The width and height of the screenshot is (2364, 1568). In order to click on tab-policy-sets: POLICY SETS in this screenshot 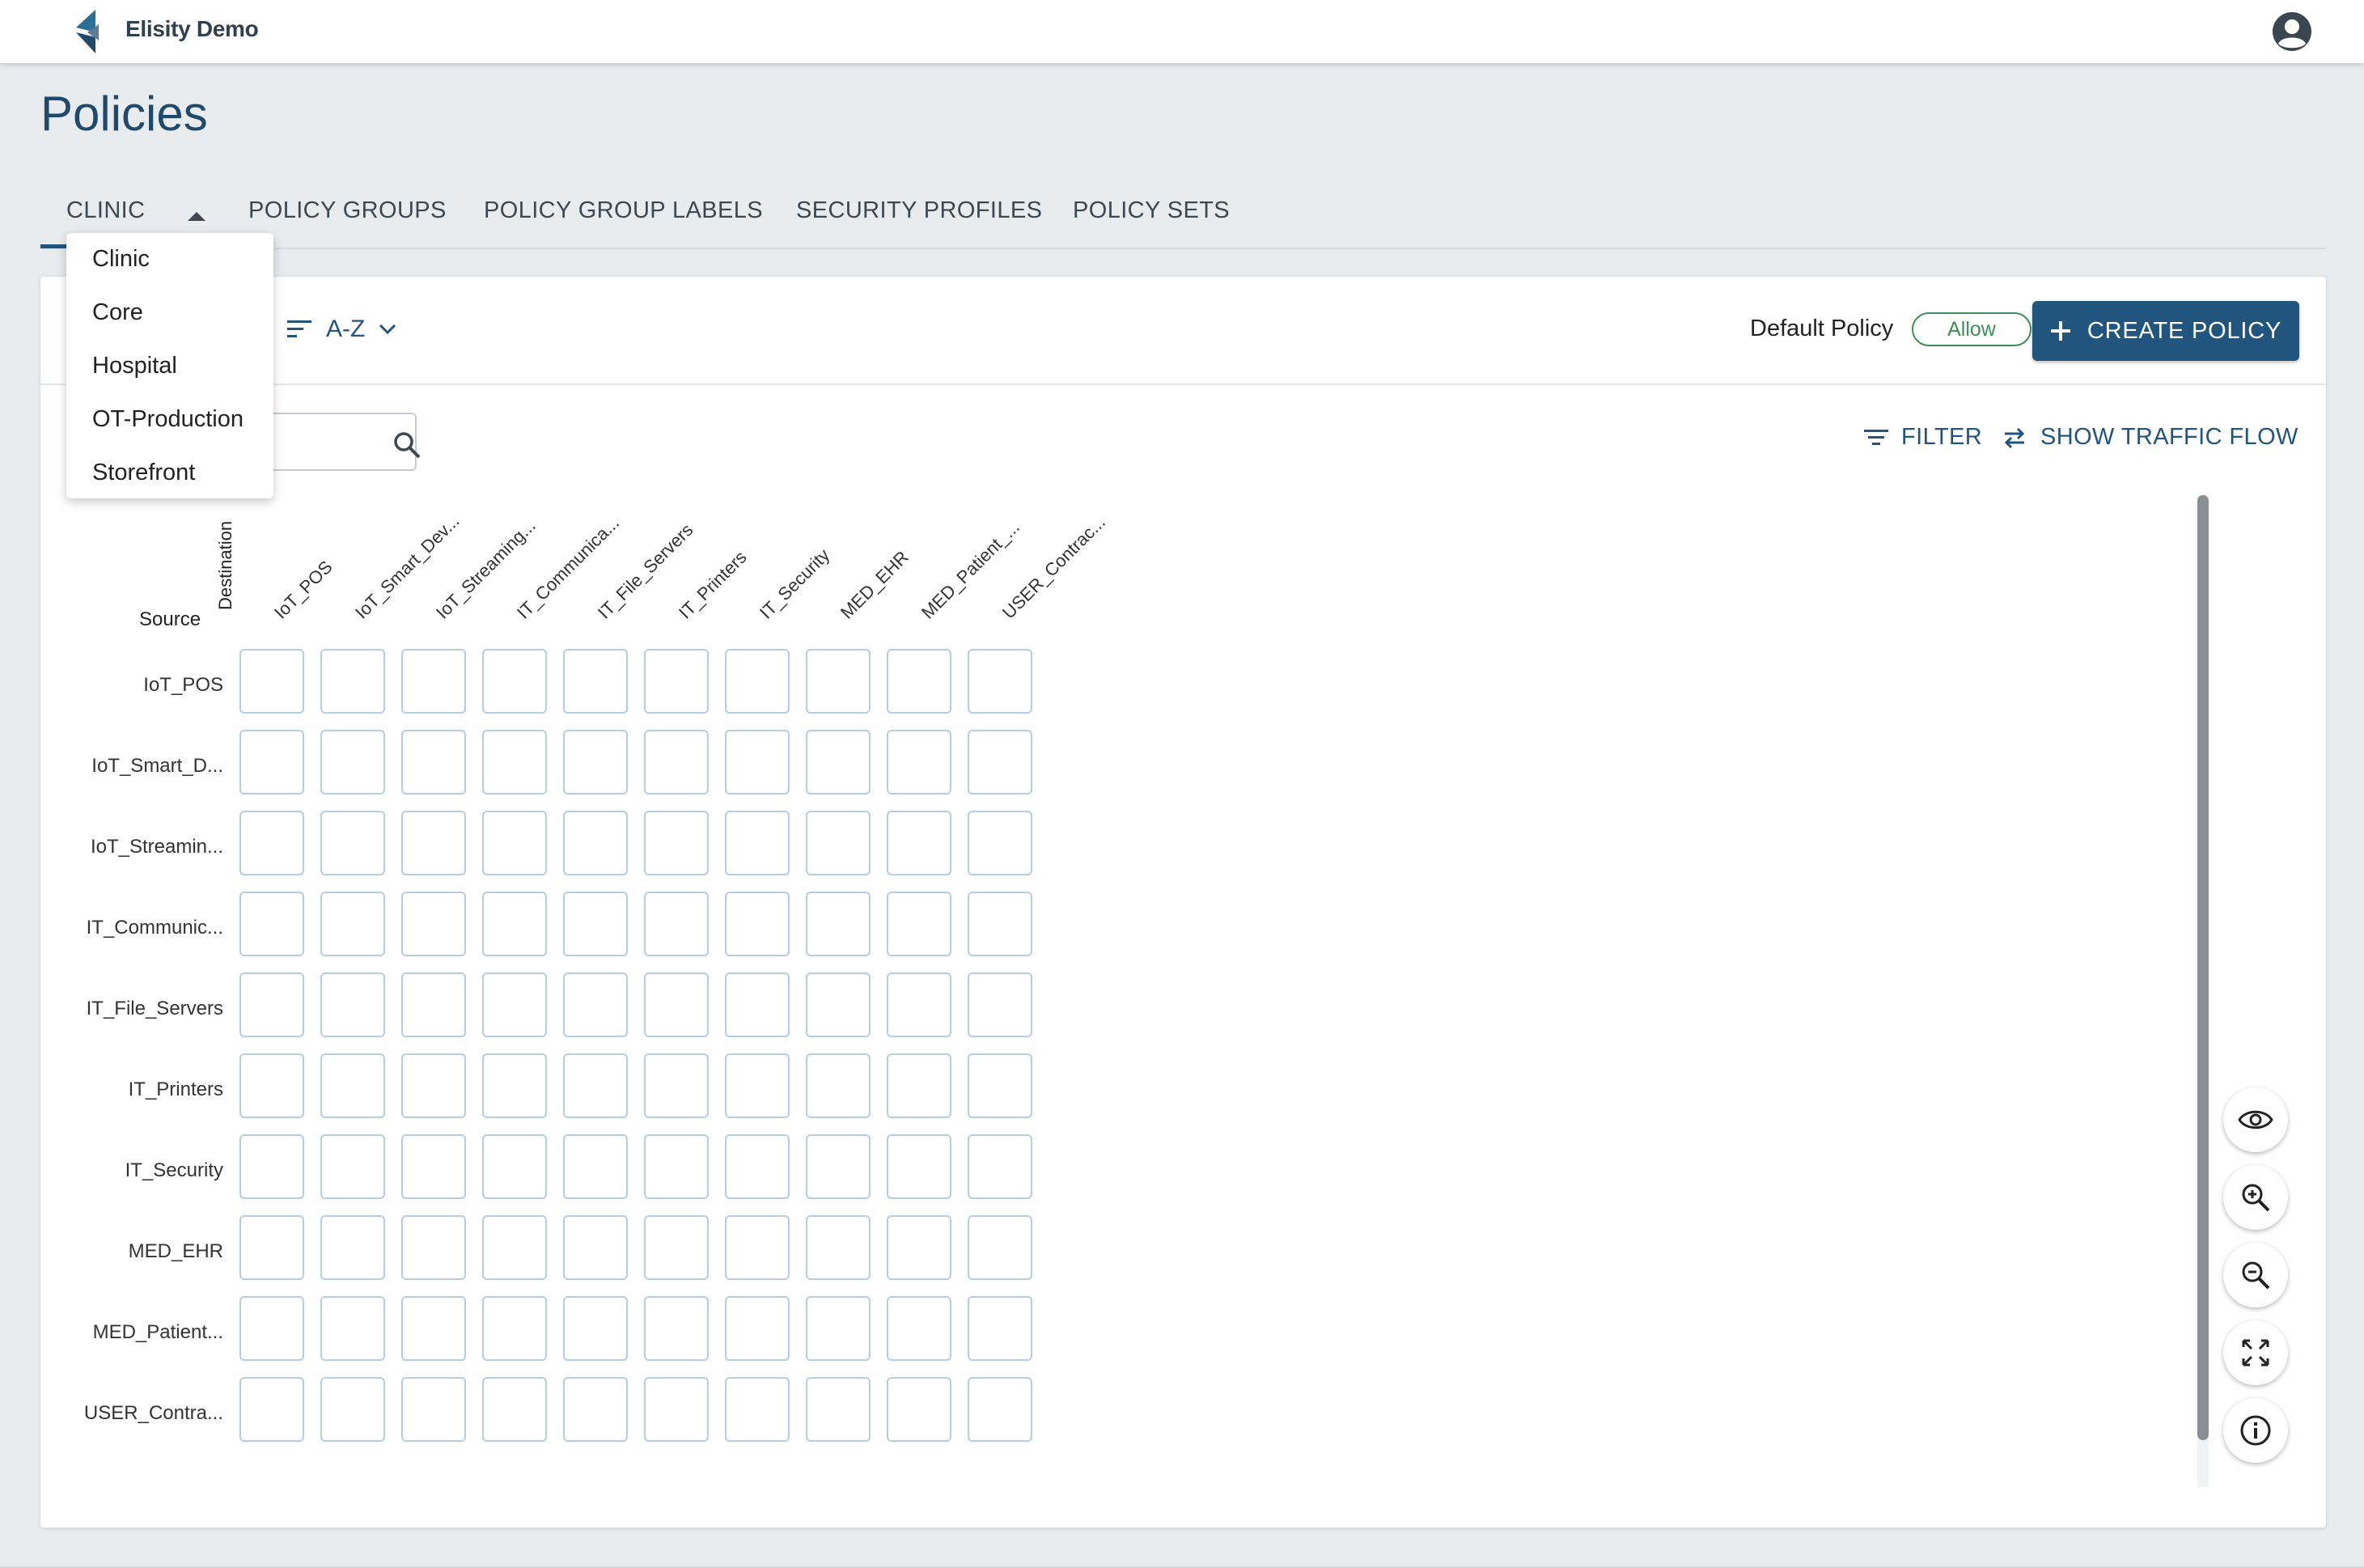, I will do `click(1152, 210)`.